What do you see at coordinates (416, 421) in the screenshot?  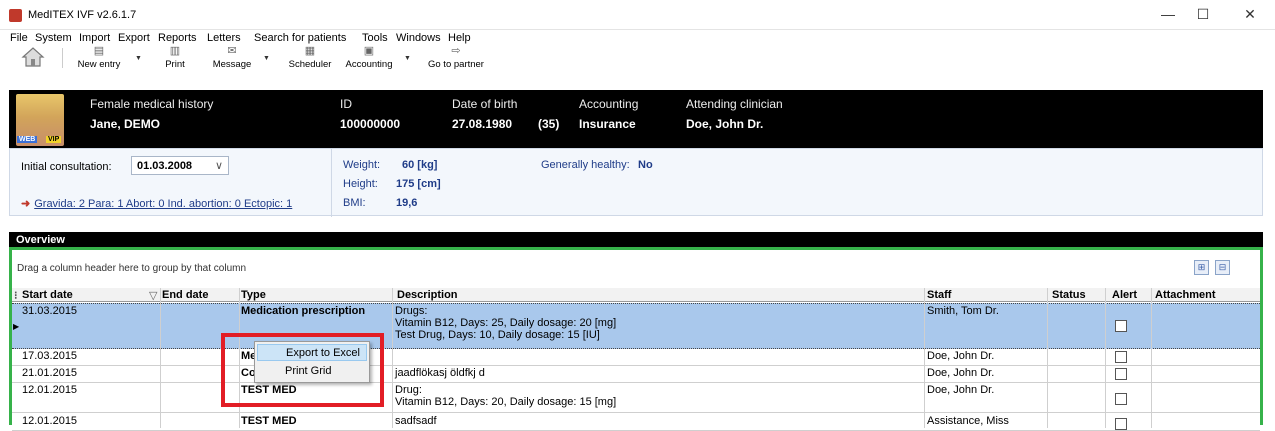 I see `cell-description-line: sadfsadf` at bounding box center [416, 421].